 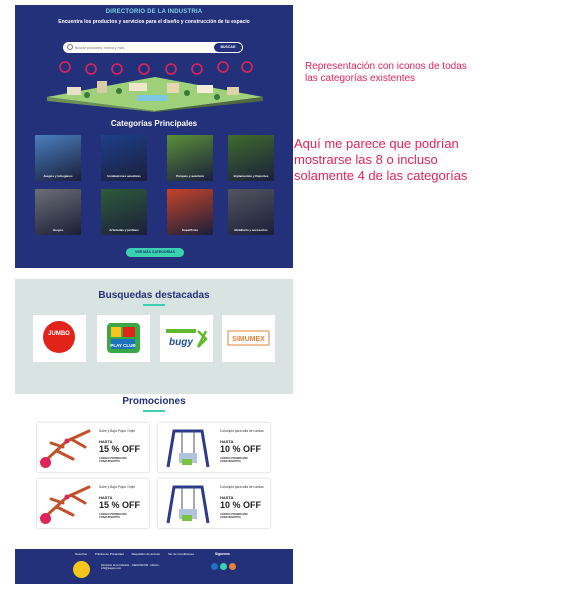 What do you see at coordinates (155, 252) in the screenshot?
I see `see-more-categories-button: VER MÁS CATEGORÍAS` at bounding box center [155, 252].